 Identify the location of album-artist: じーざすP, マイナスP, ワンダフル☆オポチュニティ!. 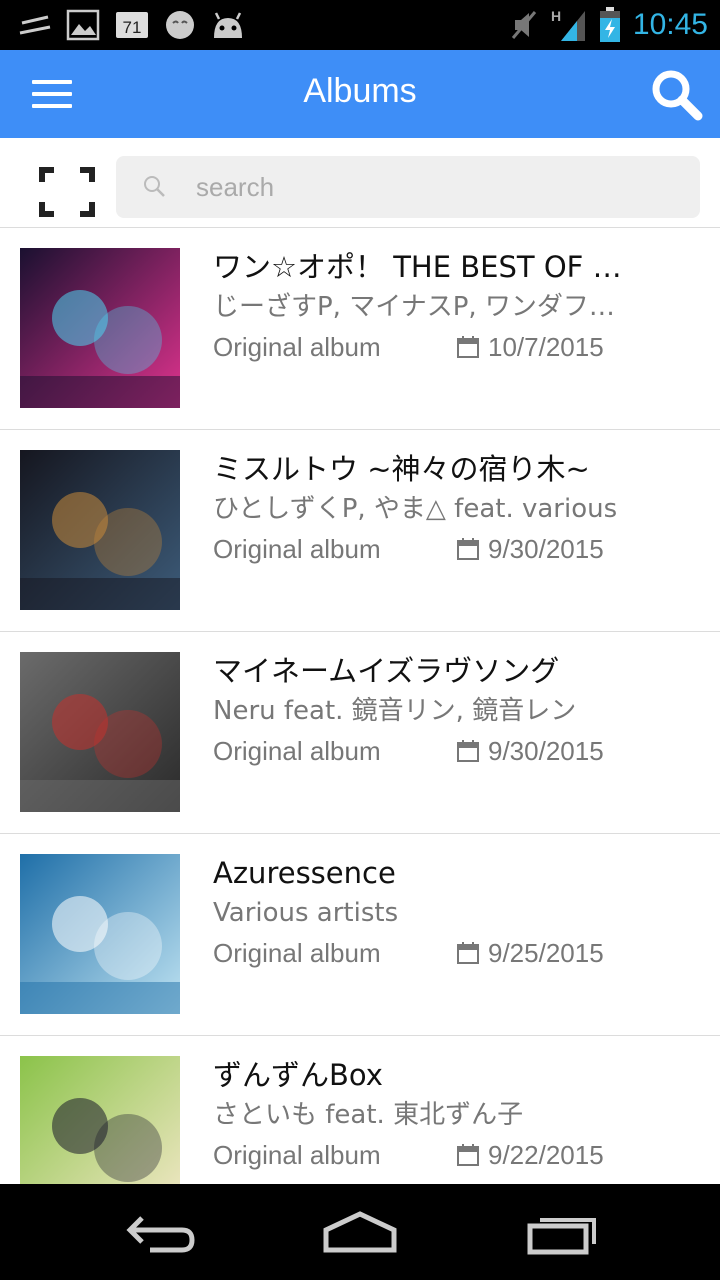
(418, 307).